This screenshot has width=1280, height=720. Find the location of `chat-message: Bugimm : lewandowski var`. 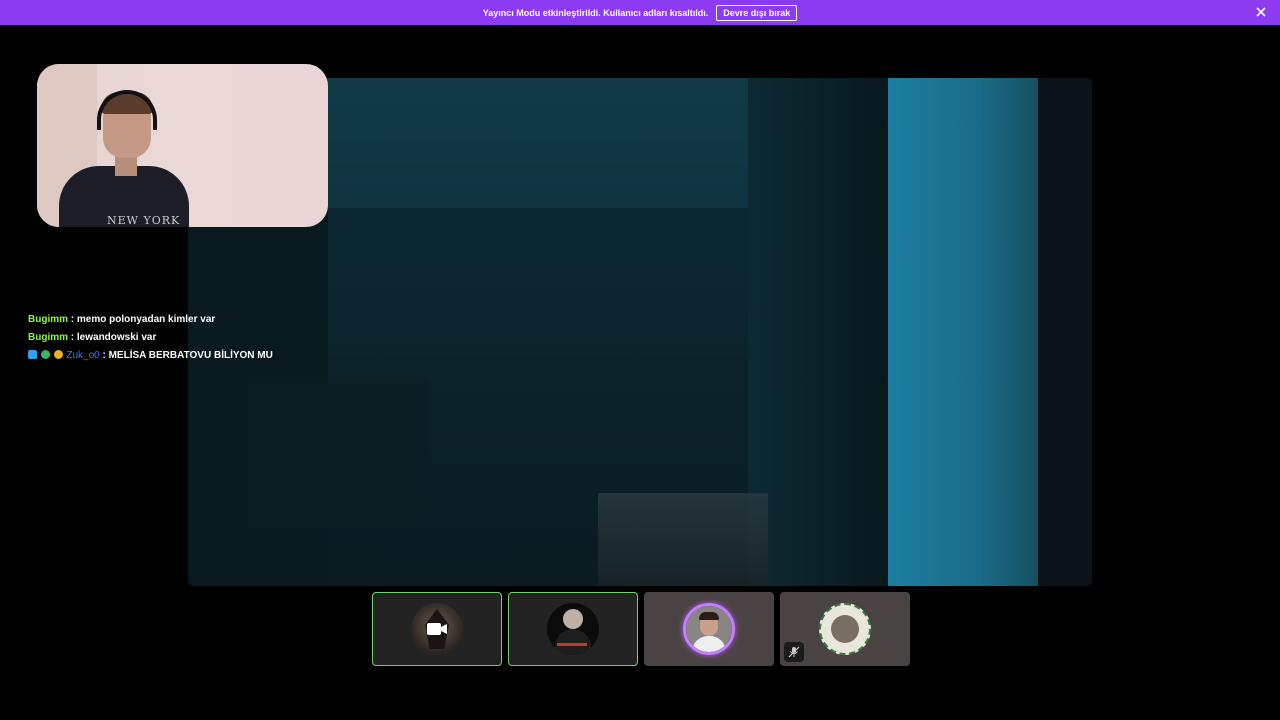

chat-message: Bugimm : lewandowski var is located at coordinates (178, 340).